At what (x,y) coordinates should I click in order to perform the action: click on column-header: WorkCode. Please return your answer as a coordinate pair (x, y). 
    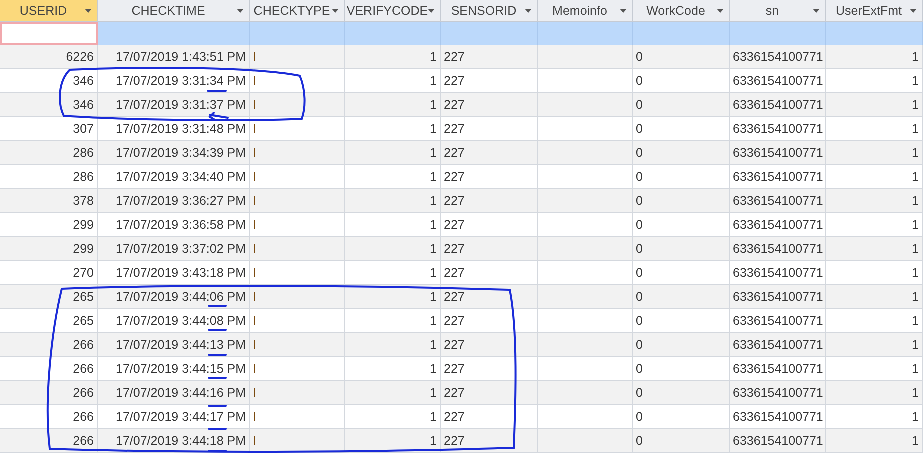
    Looking at the image, I should click on (681, 11).